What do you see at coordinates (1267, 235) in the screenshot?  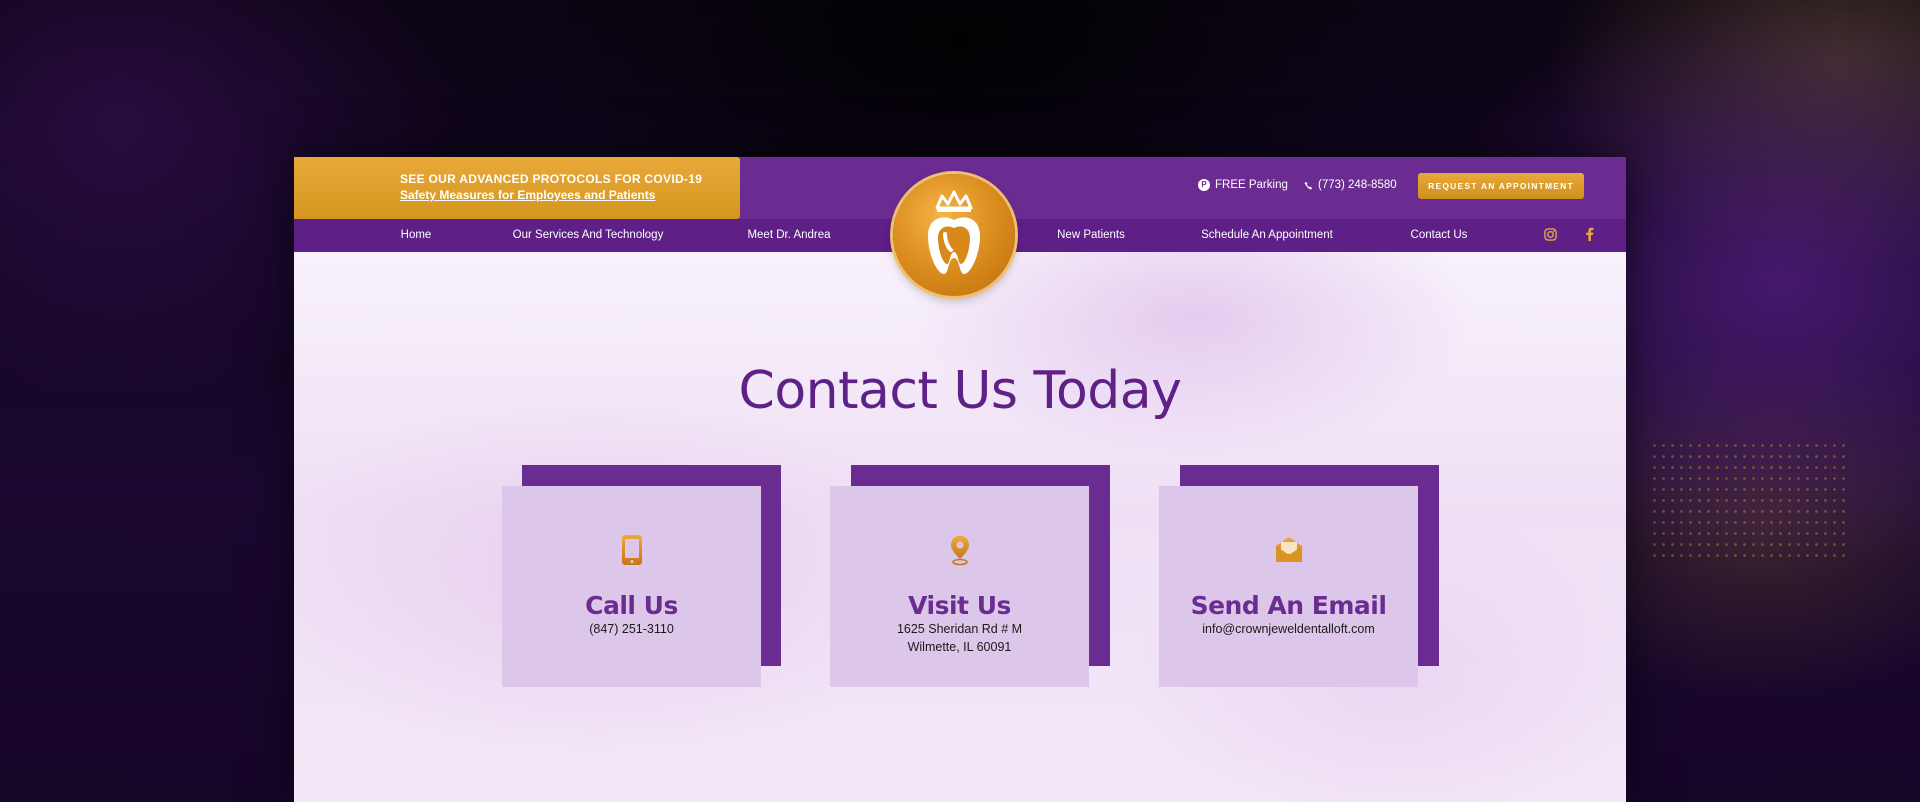 I see `nav-schedule-appointment: Schedule An Appointment` at bounding box center [1267, 235].